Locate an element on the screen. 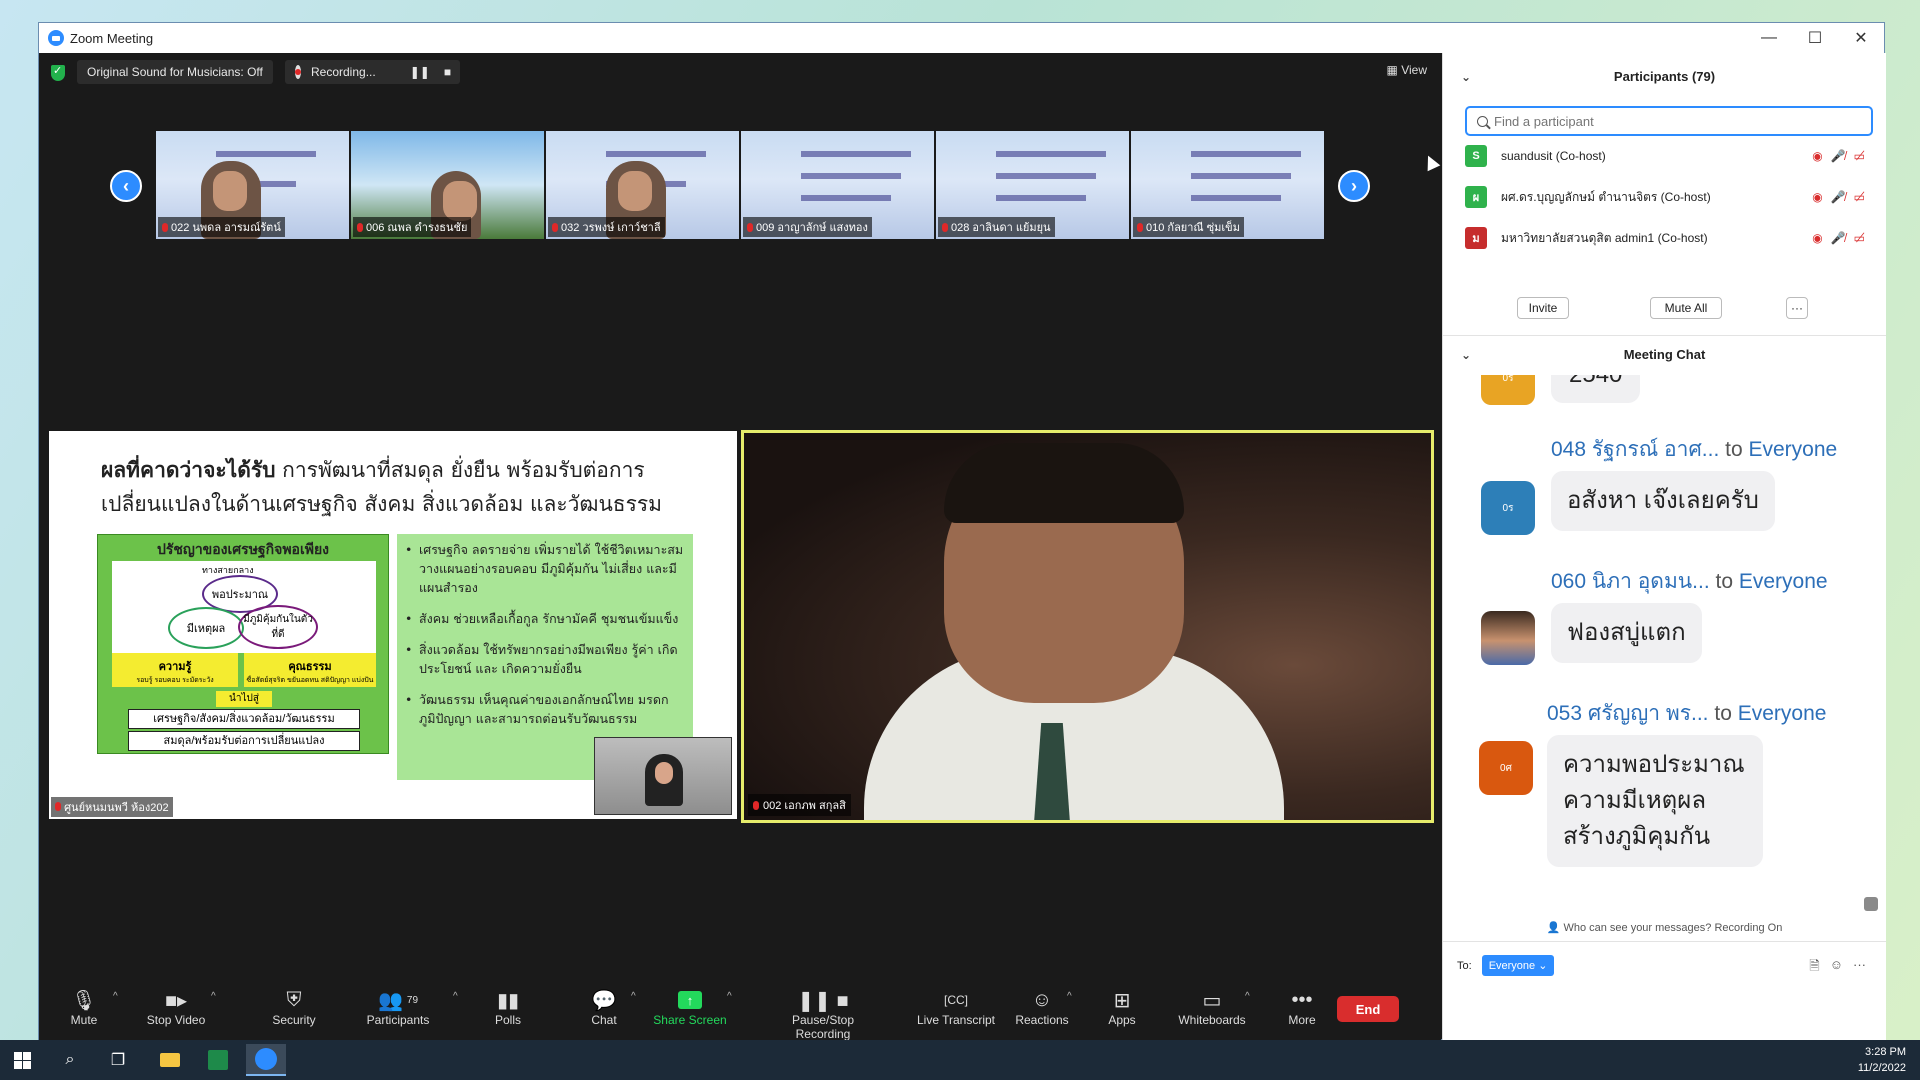  participant-search-input is located at coordinates (1674, 121).